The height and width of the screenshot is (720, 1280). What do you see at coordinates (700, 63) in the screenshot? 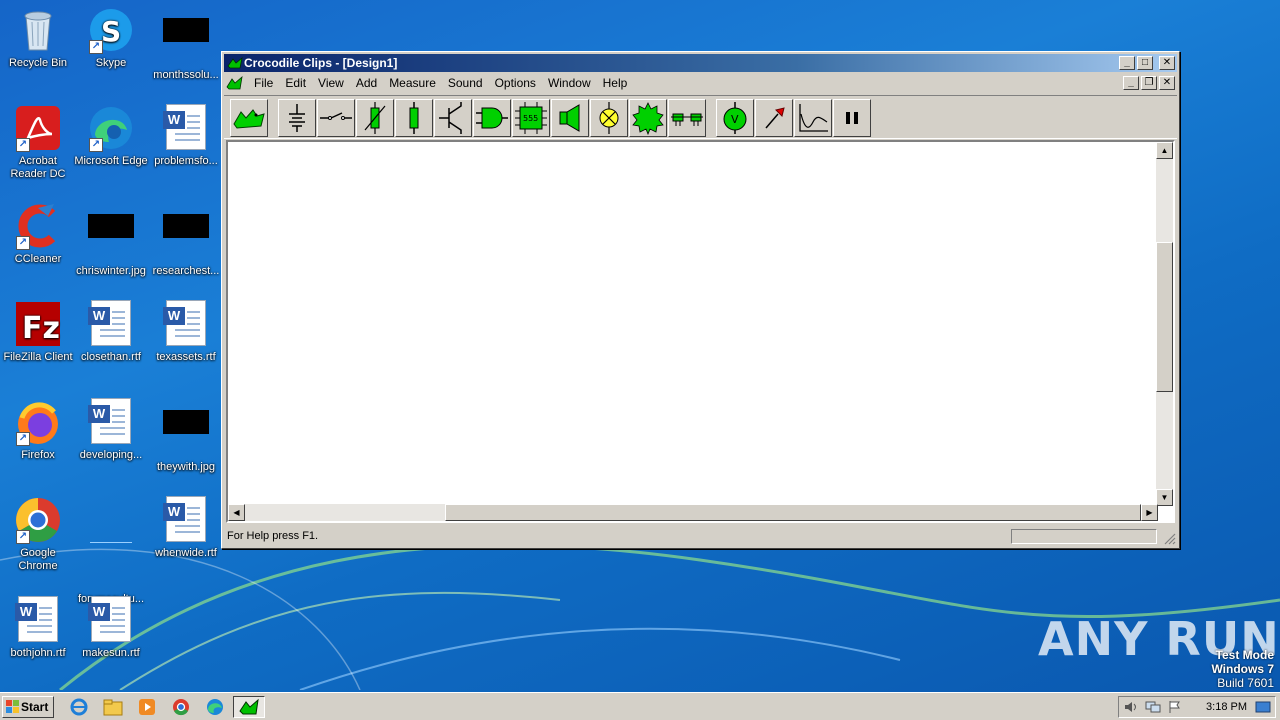
I see `window-titlebar: Crocodile Clips - [Design1] _ □ ✕` at bounding box center [700, 63].